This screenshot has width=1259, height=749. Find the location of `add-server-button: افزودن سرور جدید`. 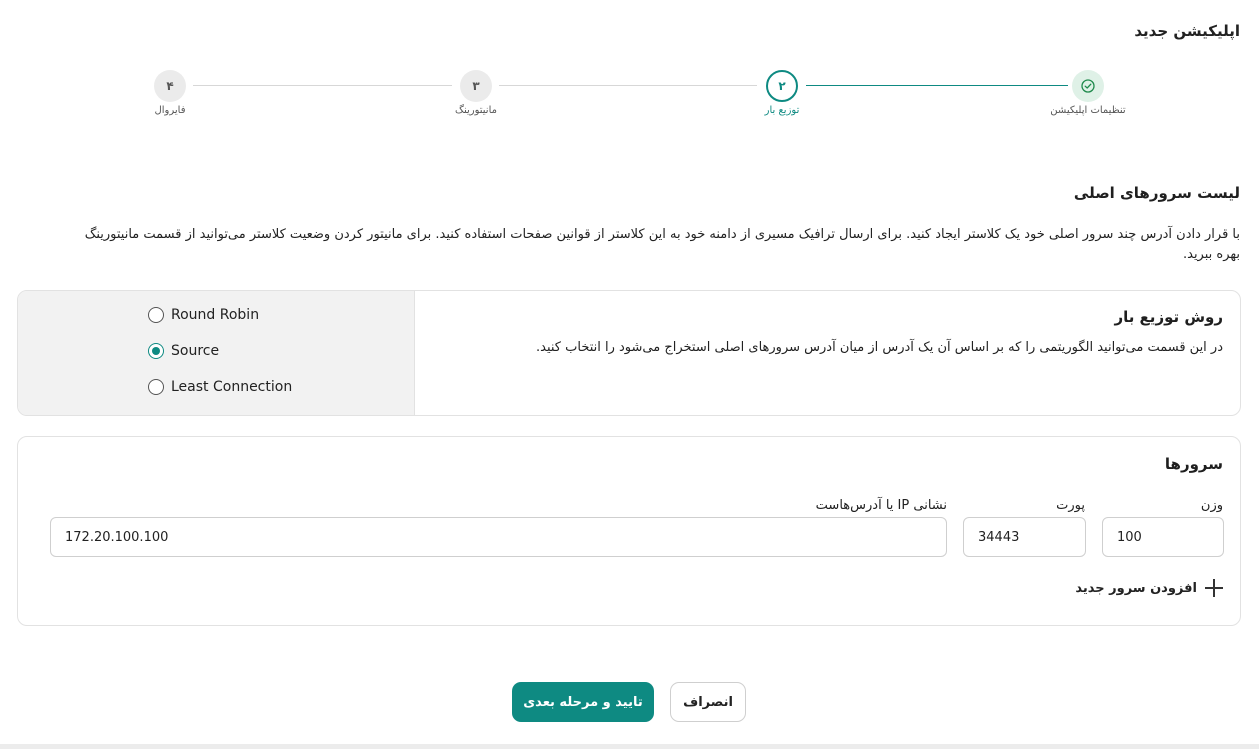

add-server-button: افزودن سرور جدید is located at coordinates (1149, 588).